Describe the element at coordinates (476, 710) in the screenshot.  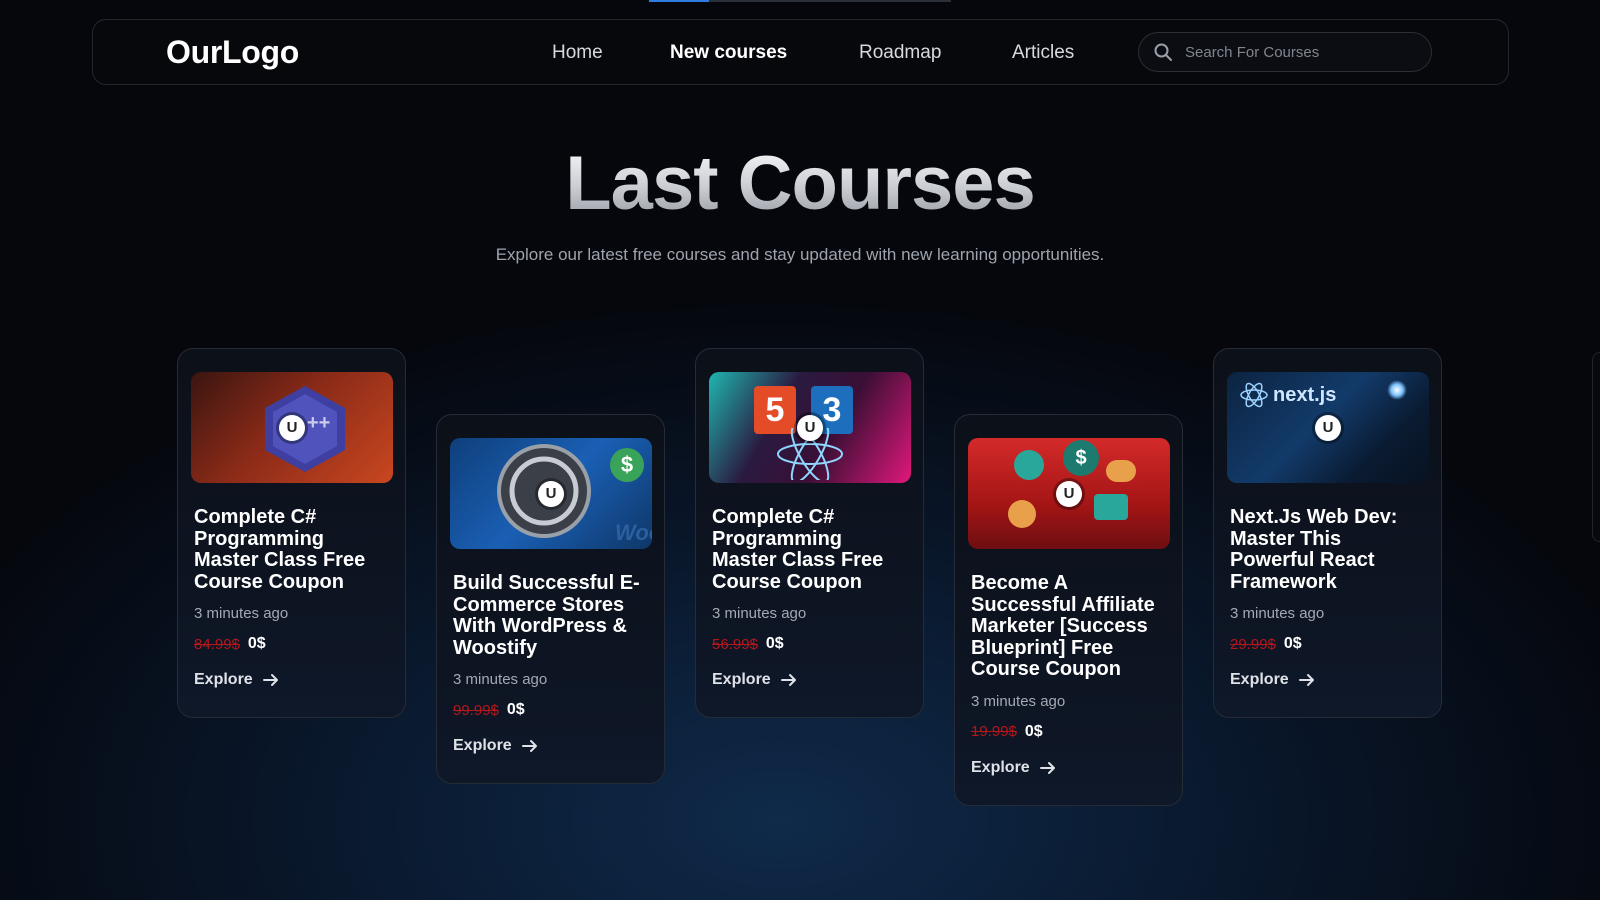
I see `old-price: 99.99$` at that location.